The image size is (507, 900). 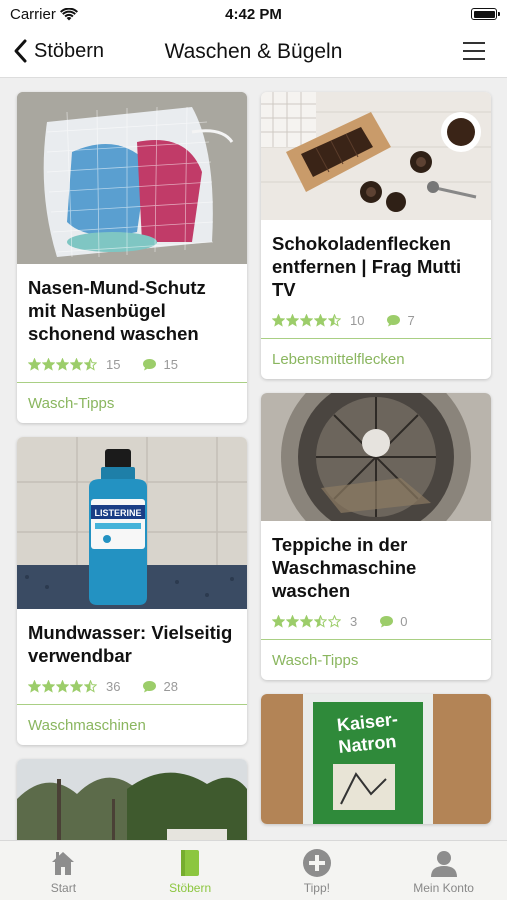 I want to click on card-image: LISTERINE, so click(x=132, y=523).